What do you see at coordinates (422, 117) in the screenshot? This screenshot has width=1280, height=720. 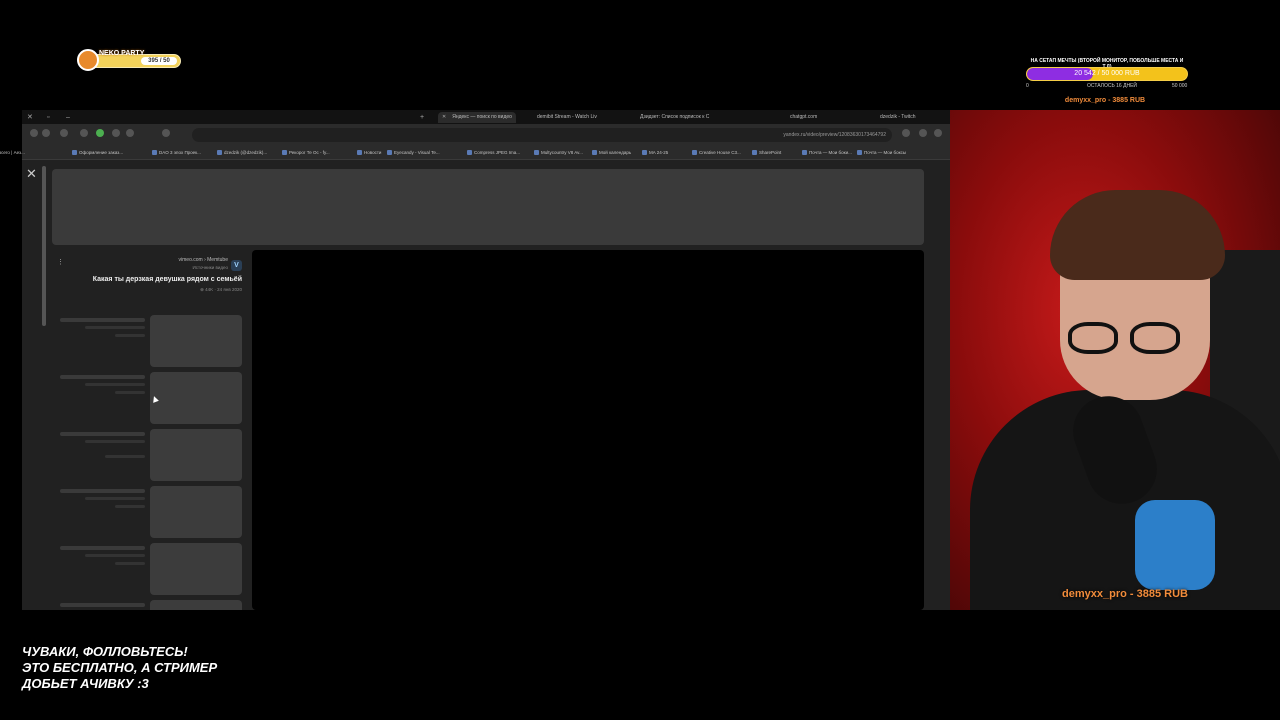 I see `new-tab-icon: +` at bounding box center [422, 117].